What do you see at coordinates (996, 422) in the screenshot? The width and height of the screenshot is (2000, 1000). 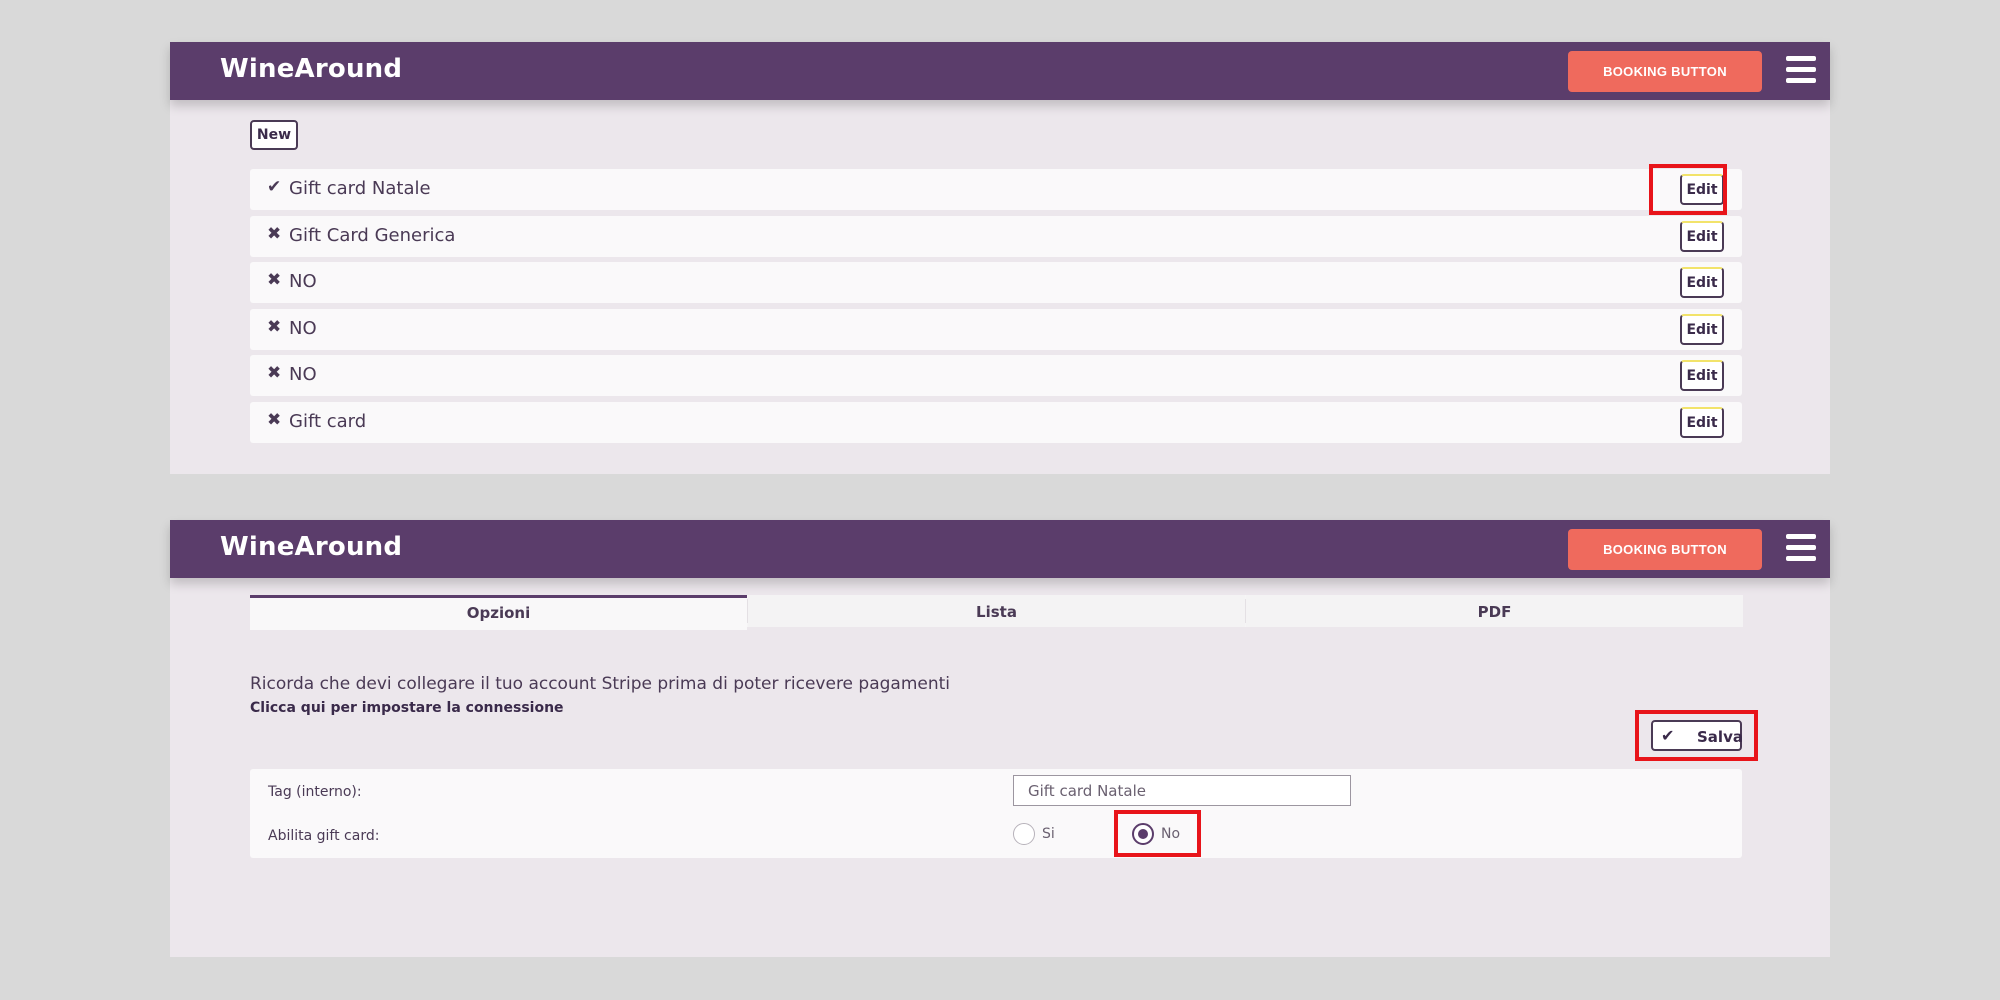 I see `list-item: ✖ Gift card Edit` at bounding box center [996, 422].